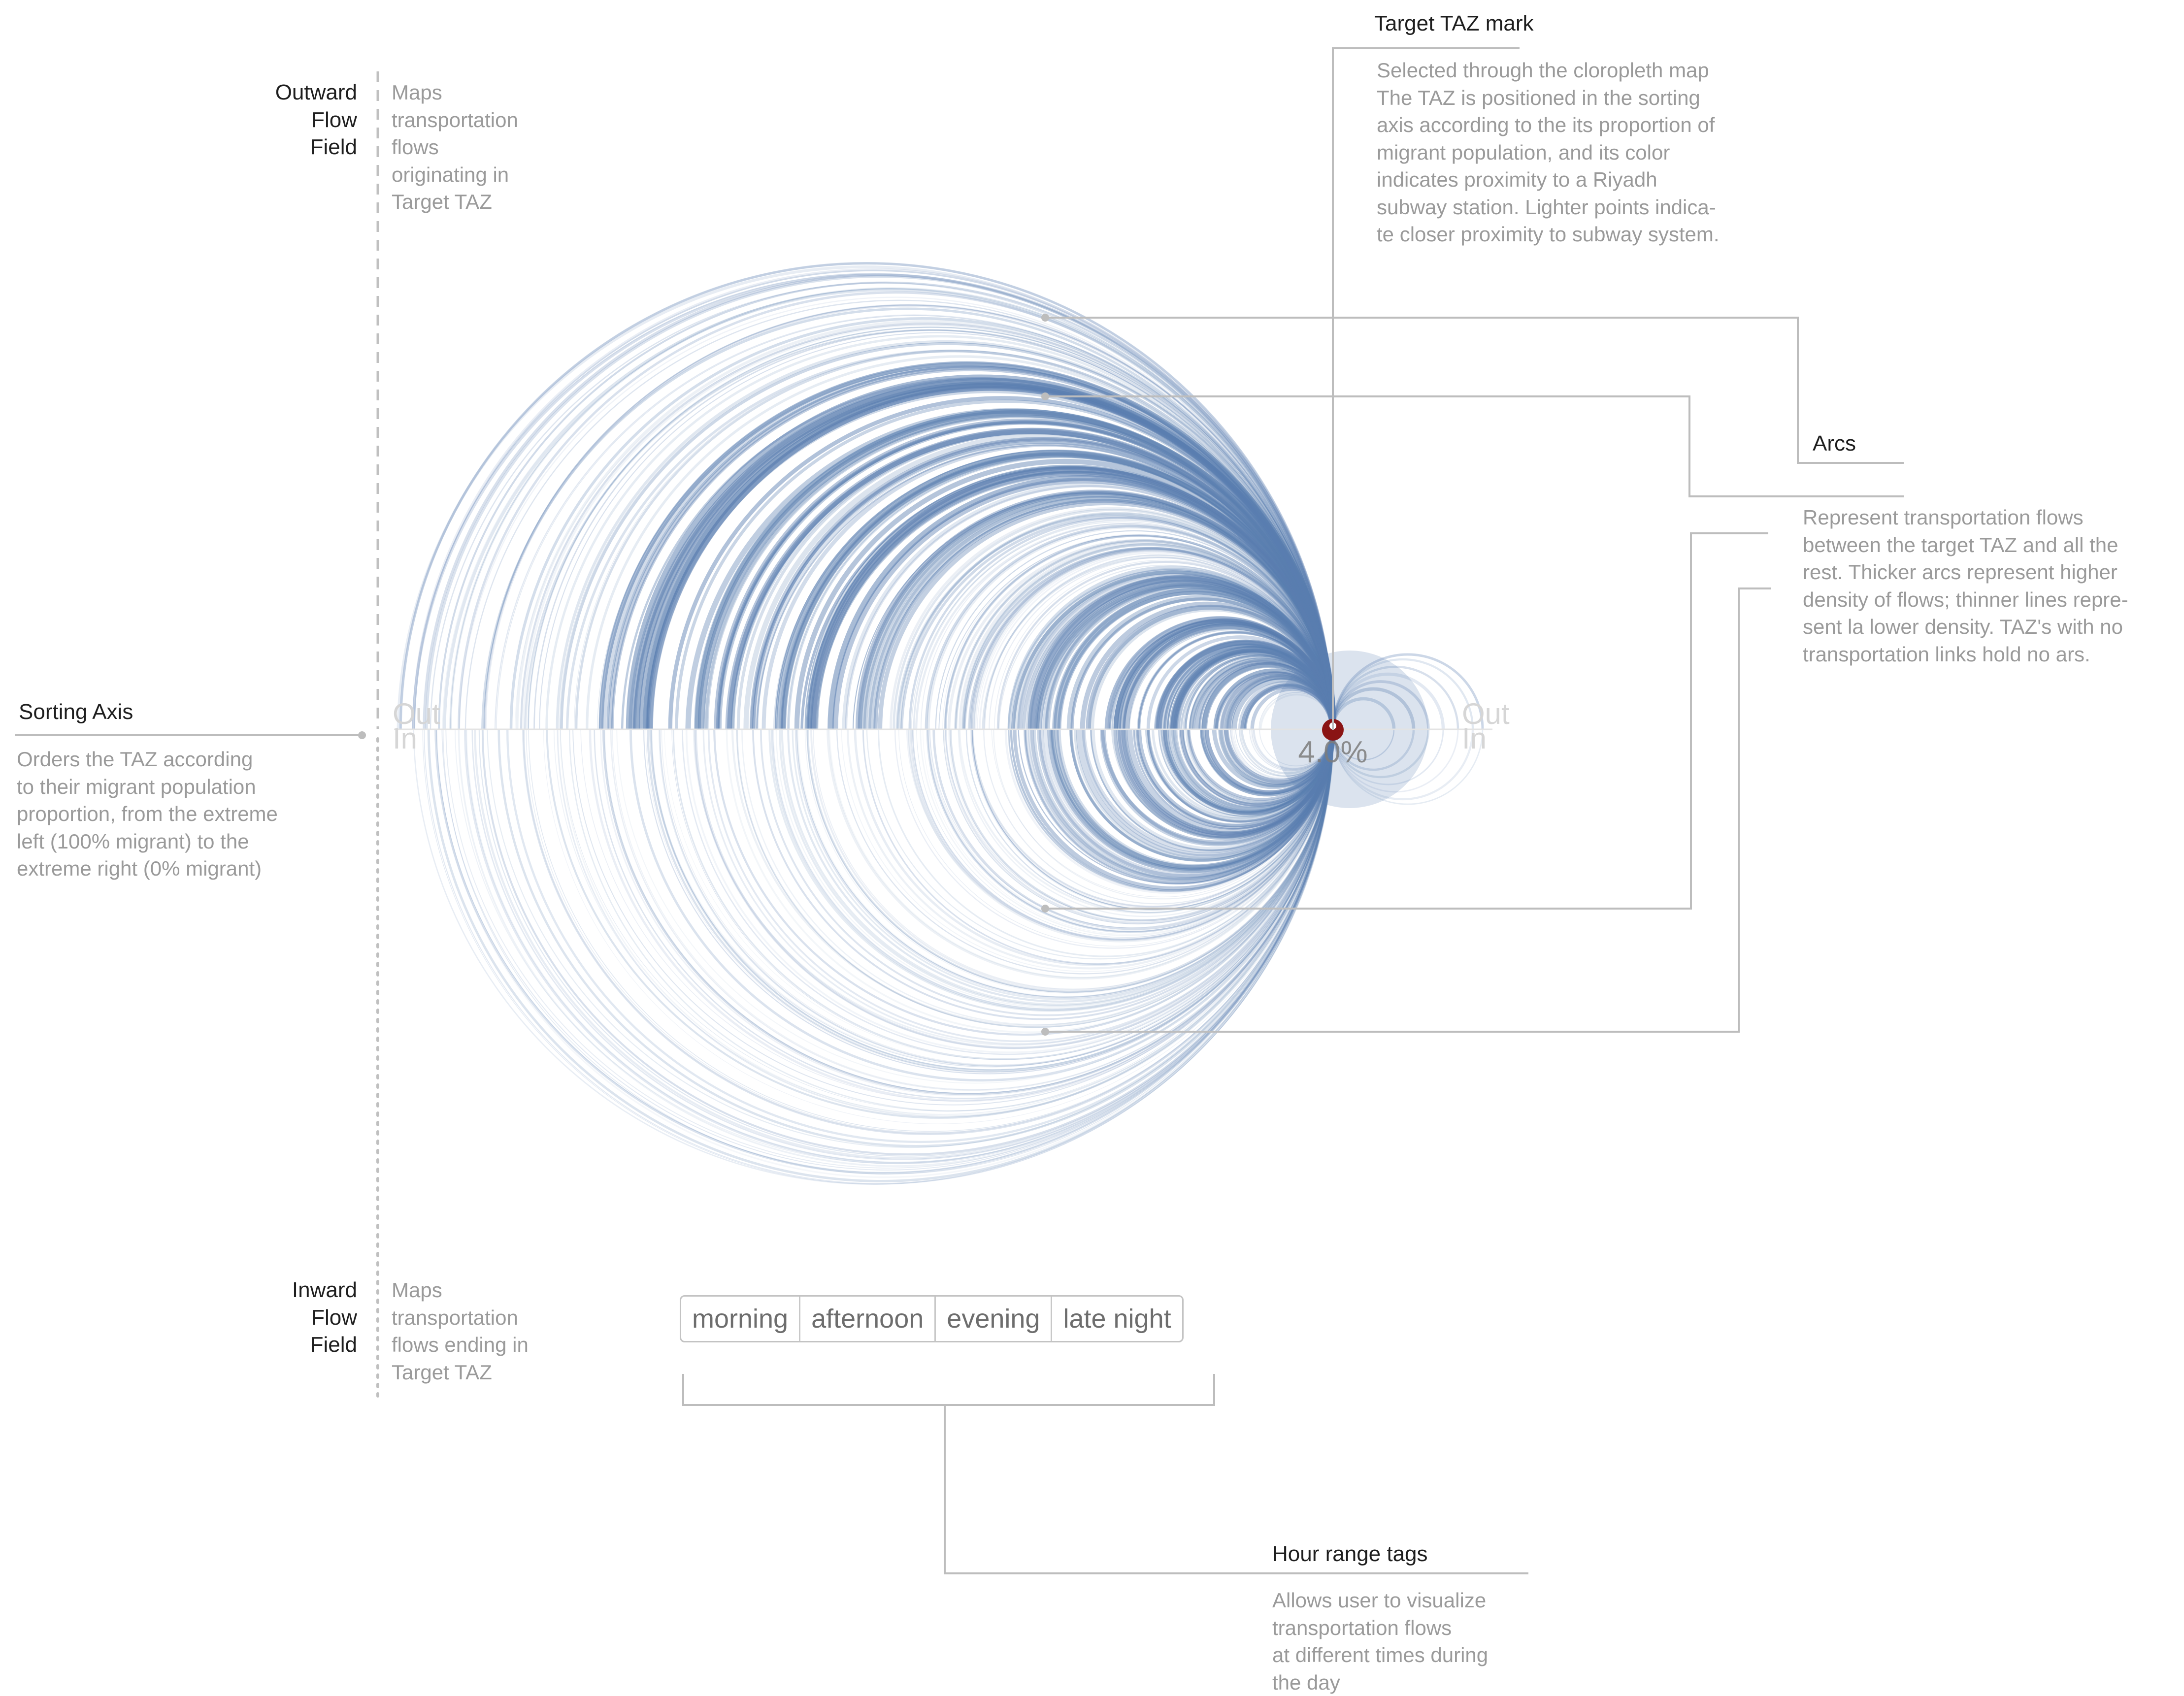  What do you see at coordinates (1454, 23) in the screenshot?
I see `target-taz-title: Target TAZ mark` at bounding box center [1454, 23].